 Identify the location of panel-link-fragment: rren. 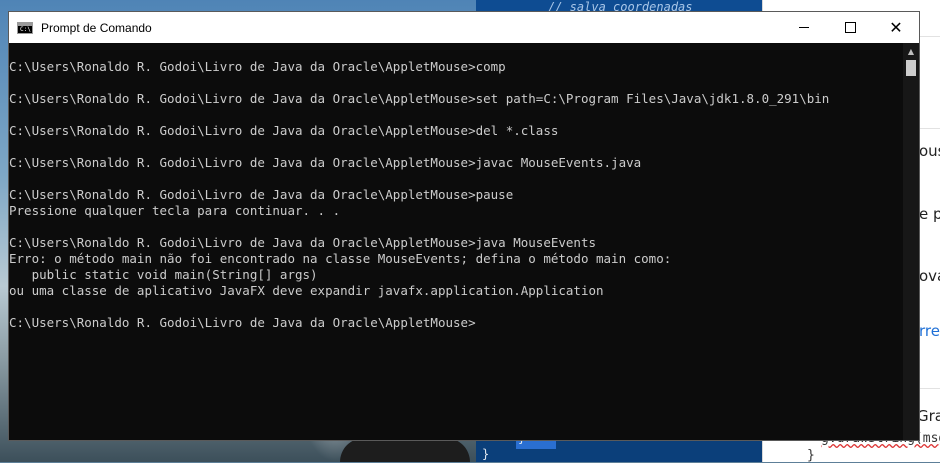
(929, 331).